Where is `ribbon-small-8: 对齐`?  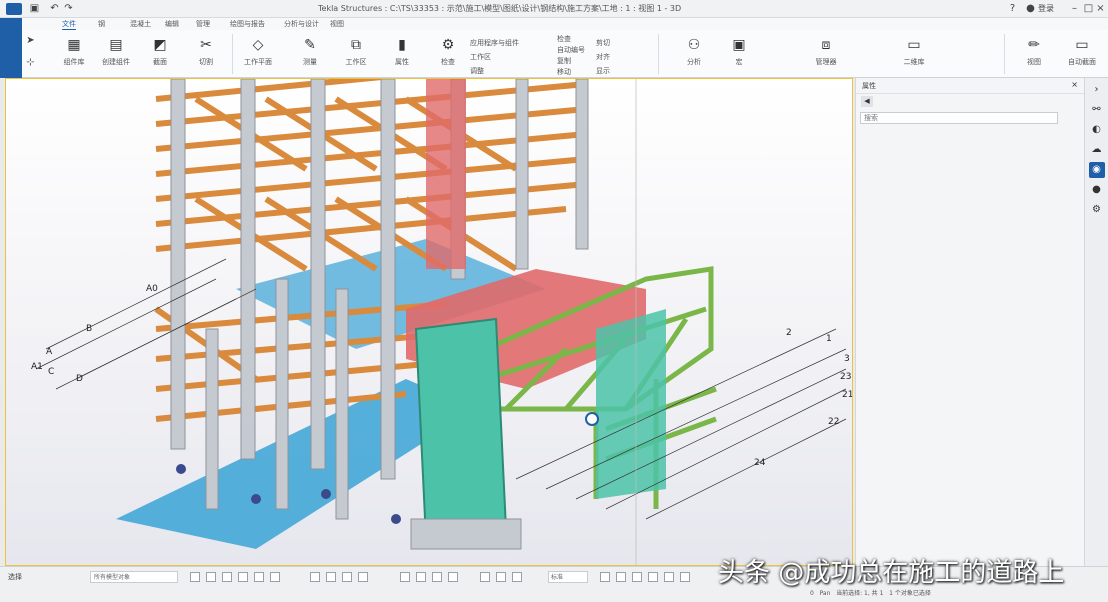 ribbon-small-8: 对齐 is located at coordinates (603, 57).